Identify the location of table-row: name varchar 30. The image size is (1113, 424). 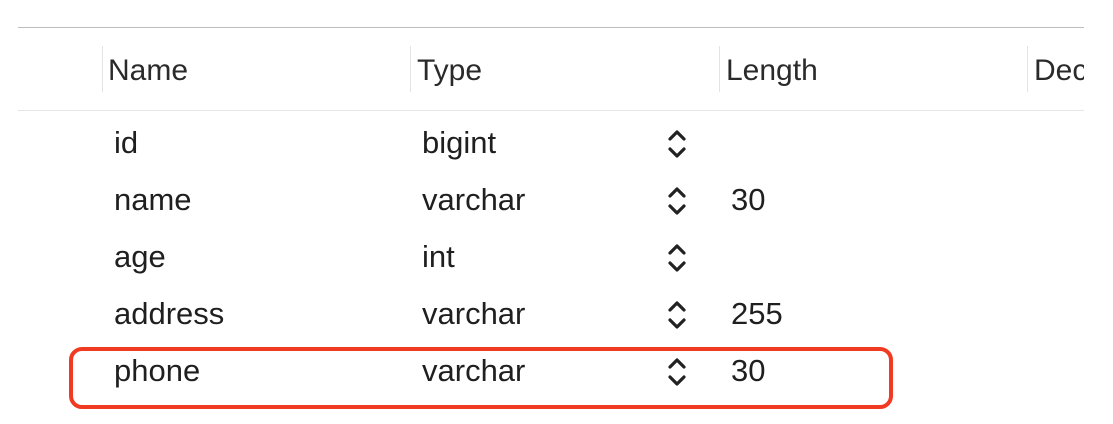
(551, 199).